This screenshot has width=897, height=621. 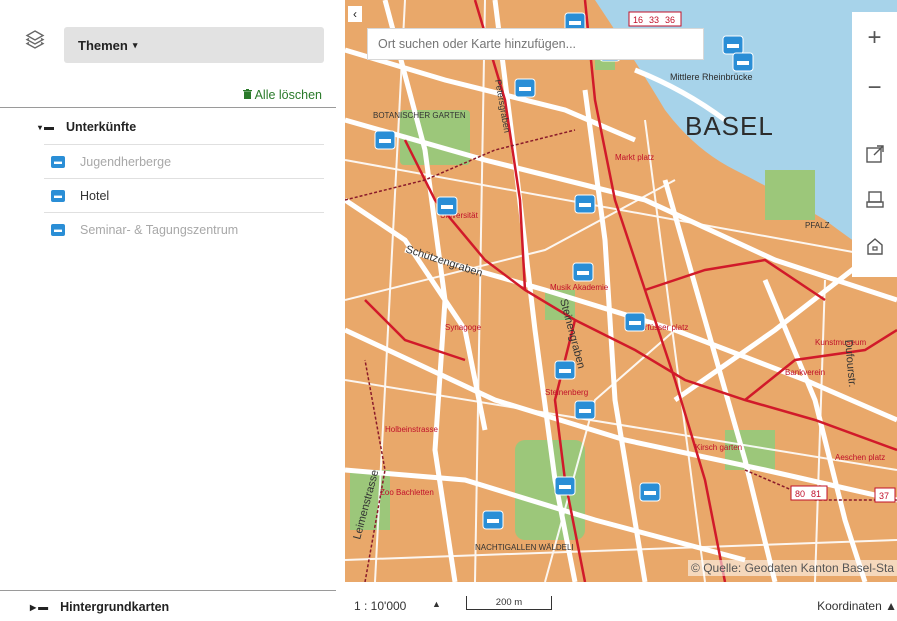 I want to click on clear-all-button: Alle löschen, so click(x=282, y=95).